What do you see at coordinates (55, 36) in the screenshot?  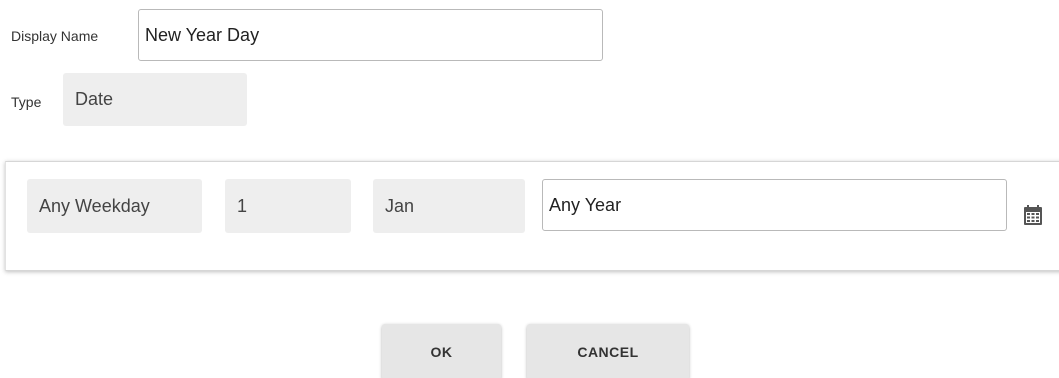 I see `display-name-label: Display Name` at bounding box center [55, 36].